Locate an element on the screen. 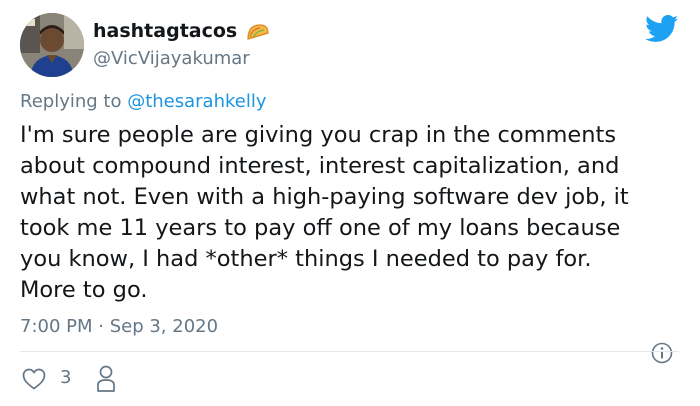 The image size is (700, 406). divider is located at coordinates (349, 351).